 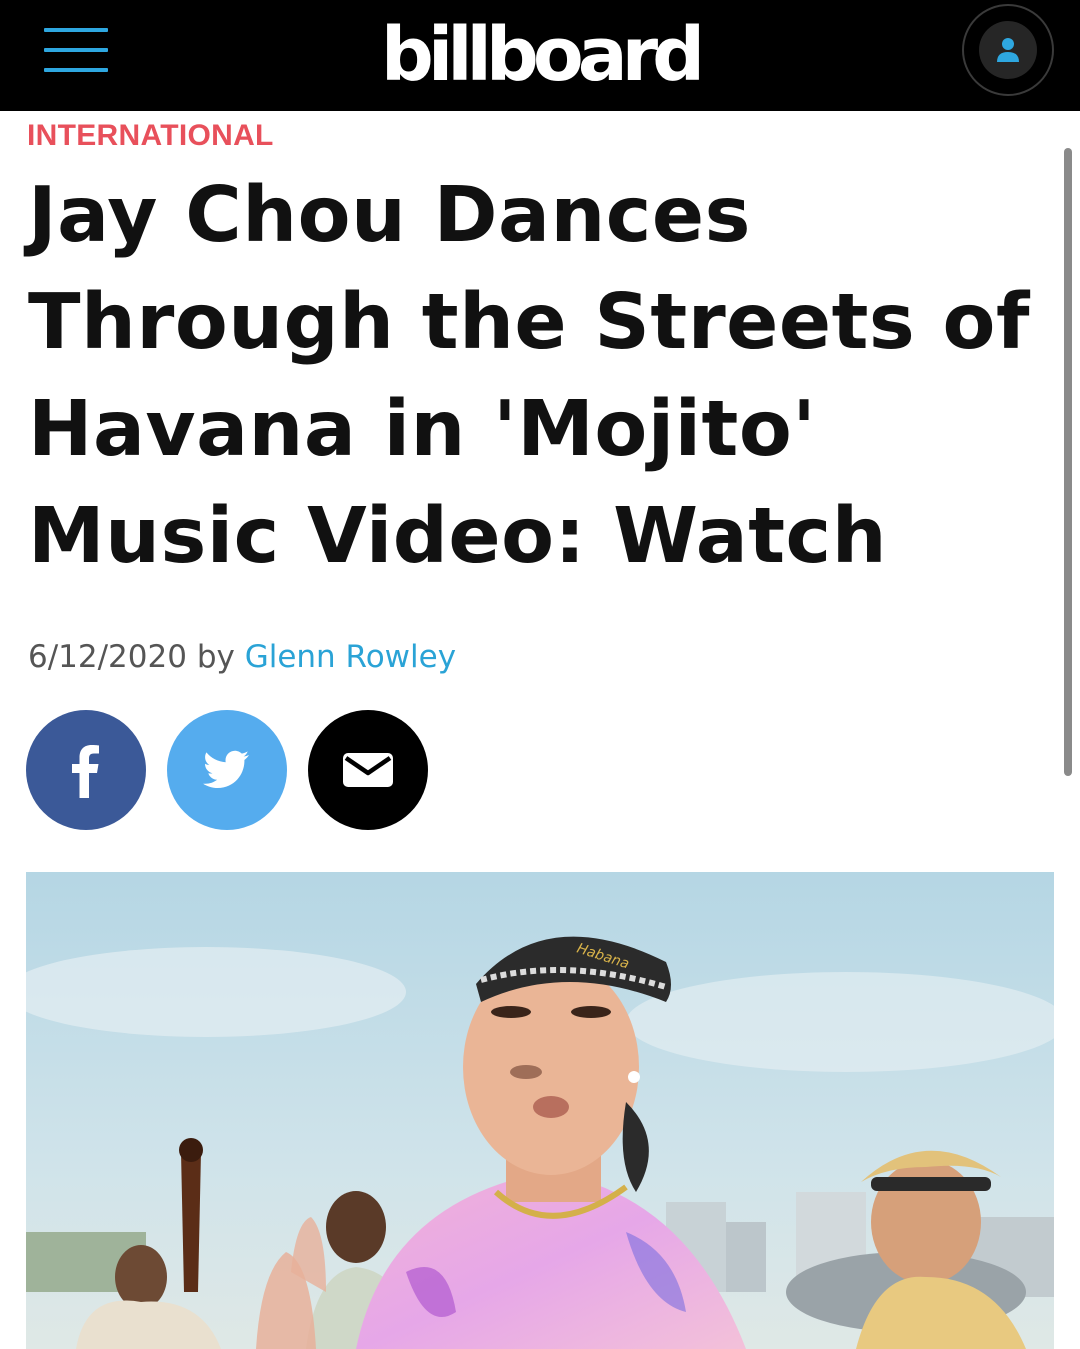 I want to click on email-icon, so click(x=368, y=770).